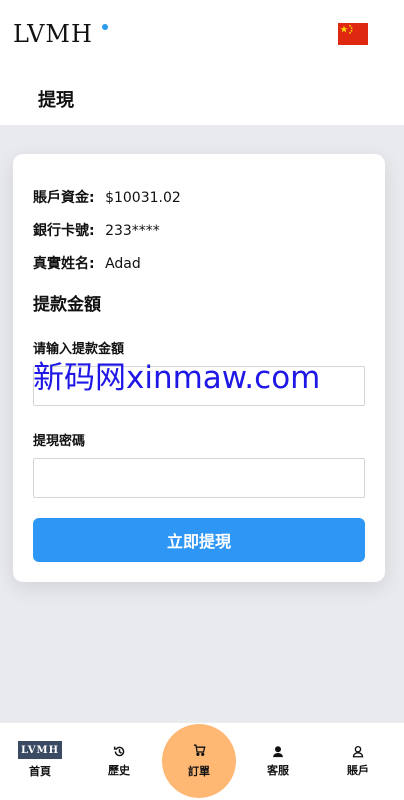 This screenshot has height=800, width=404. I want to click on nav-history: 歷史, so click(119, 761).